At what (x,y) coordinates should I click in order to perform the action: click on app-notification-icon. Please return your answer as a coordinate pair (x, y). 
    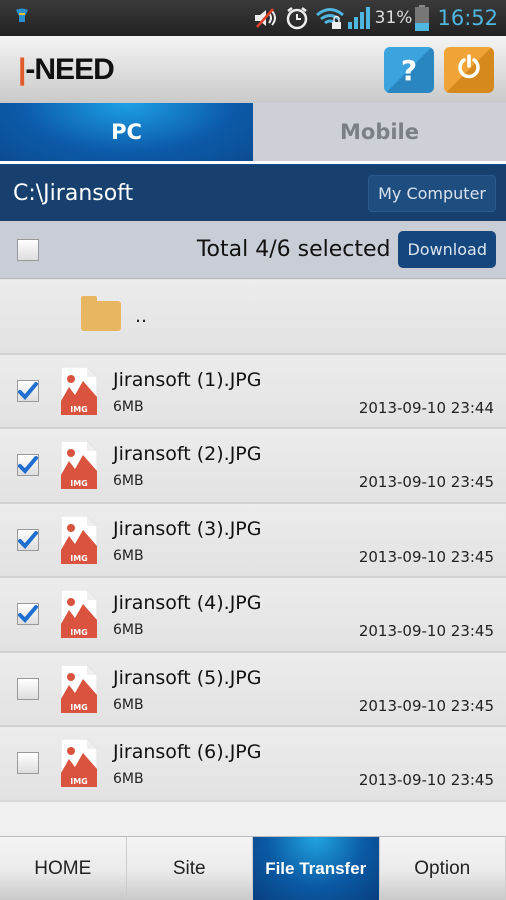
    Looking at the image, I should click on (22, 16).